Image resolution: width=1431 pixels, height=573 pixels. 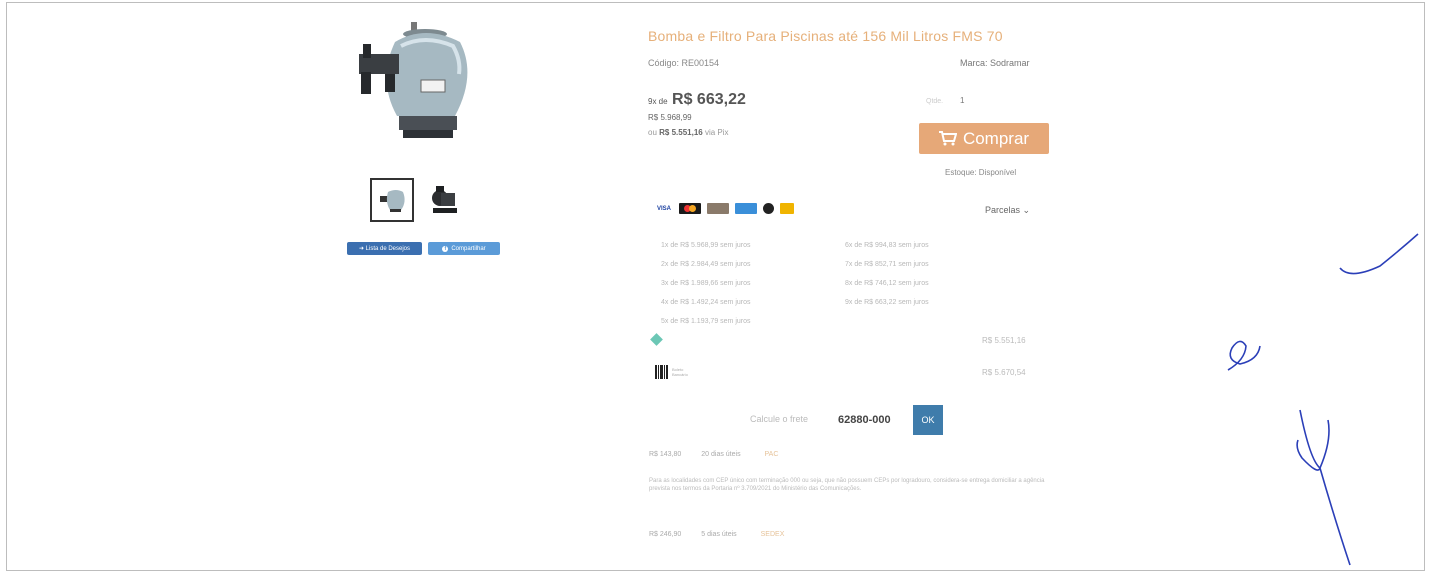 What do you see at coordinates (384, 248) in the screenshot?
I see `wishlist-button: ➜ Lista de Desejos` at bounding box center [384, 248].